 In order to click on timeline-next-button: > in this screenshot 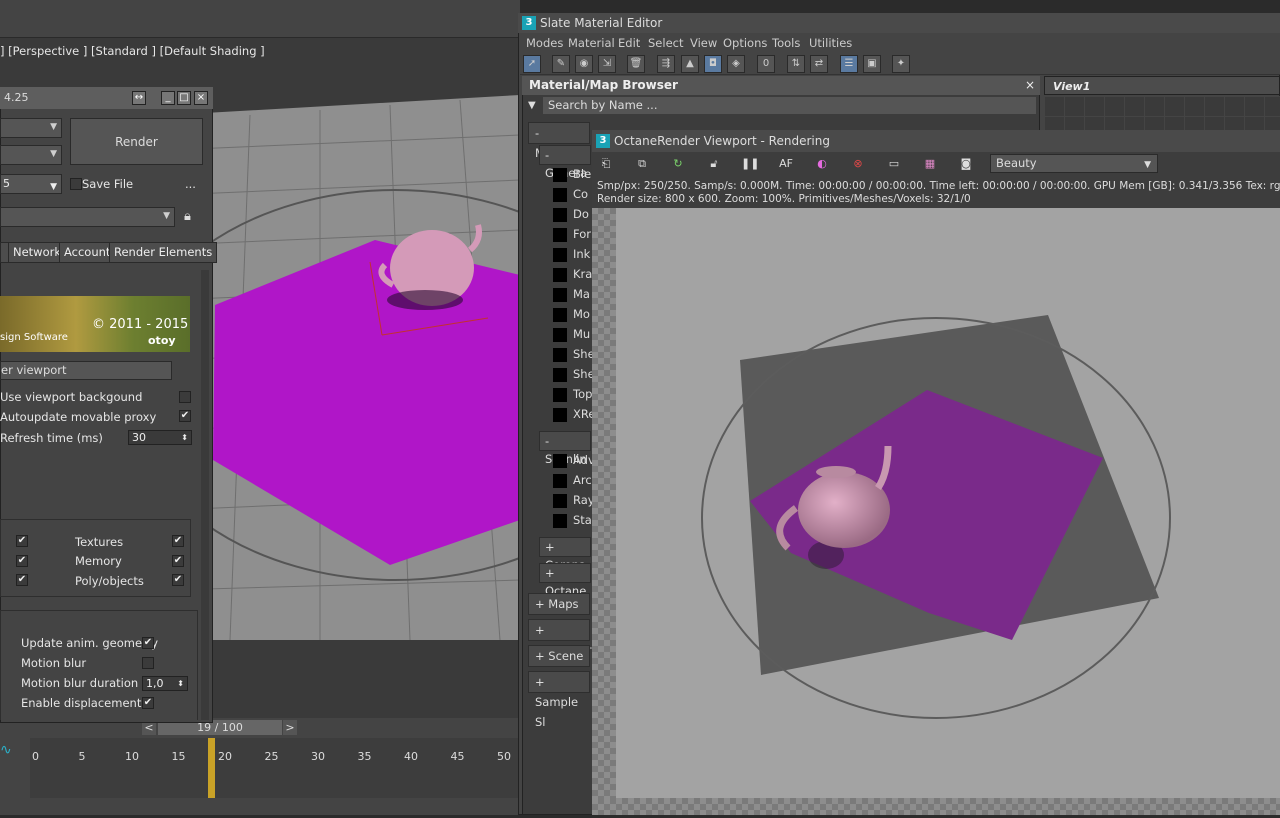, I will do `click(290, 727)`.